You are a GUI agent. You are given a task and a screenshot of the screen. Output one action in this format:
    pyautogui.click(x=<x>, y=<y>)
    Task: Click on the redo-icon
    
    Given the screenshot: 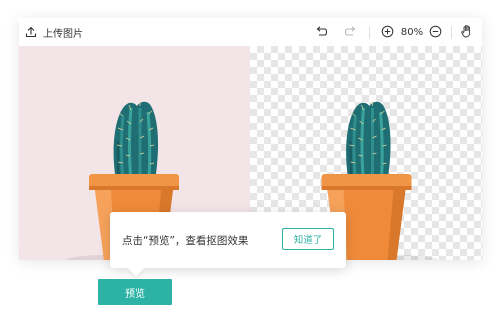 What is the action you would take?
    pyautogui.click(x=351, y=32)
    